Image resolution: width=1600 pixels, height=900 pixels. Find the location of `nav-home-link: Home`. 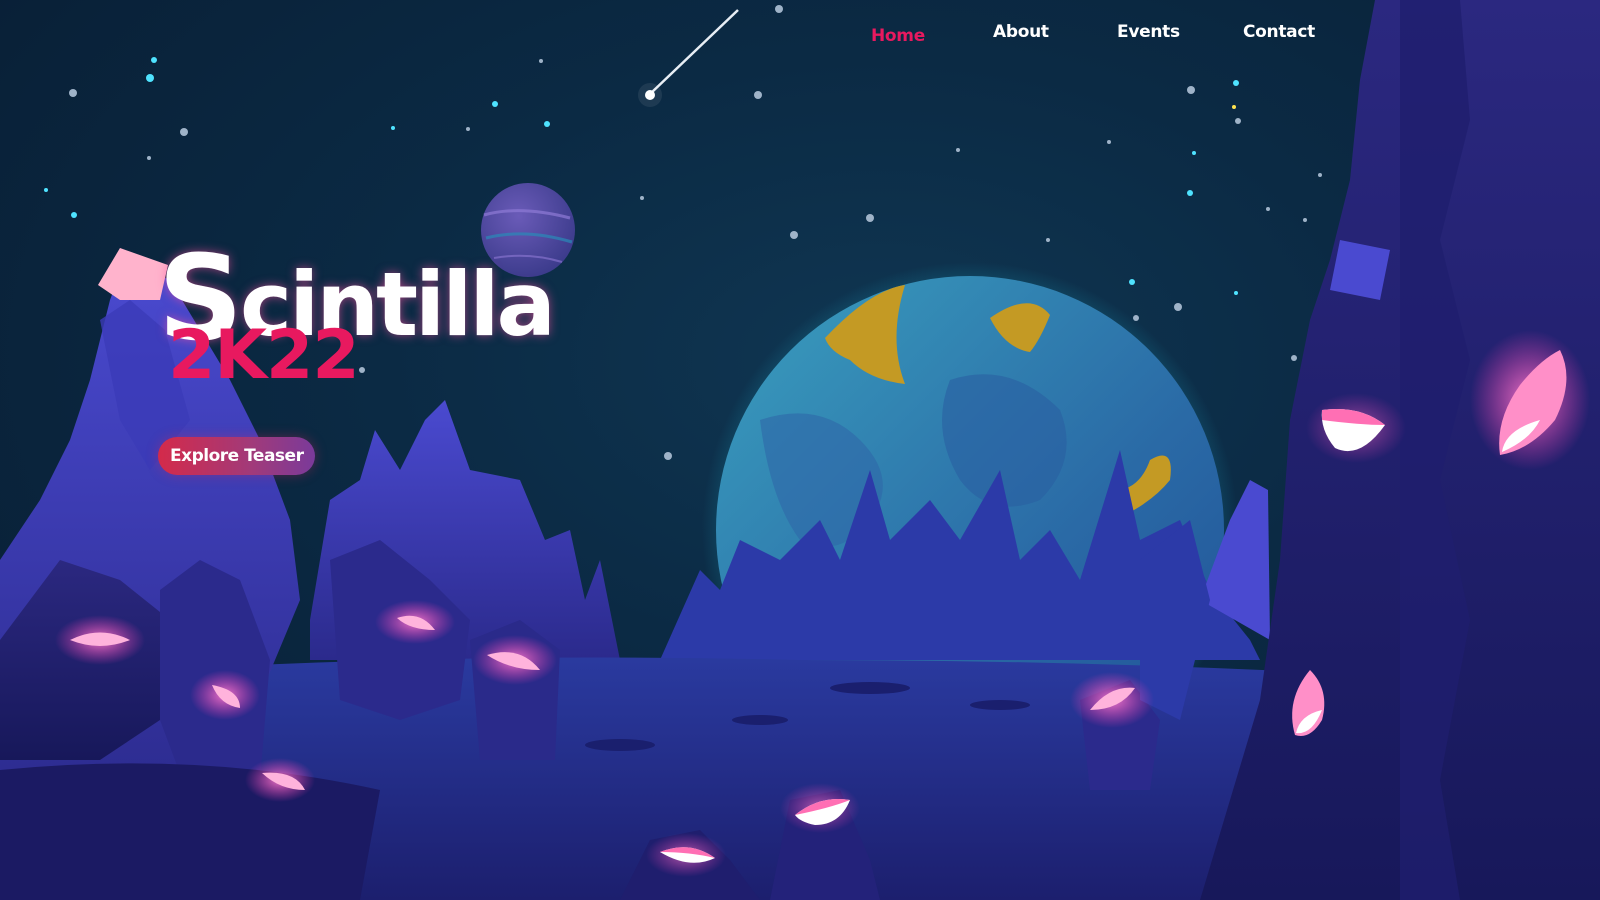

nav-home-link: Home is located at coordinates (898, 36).